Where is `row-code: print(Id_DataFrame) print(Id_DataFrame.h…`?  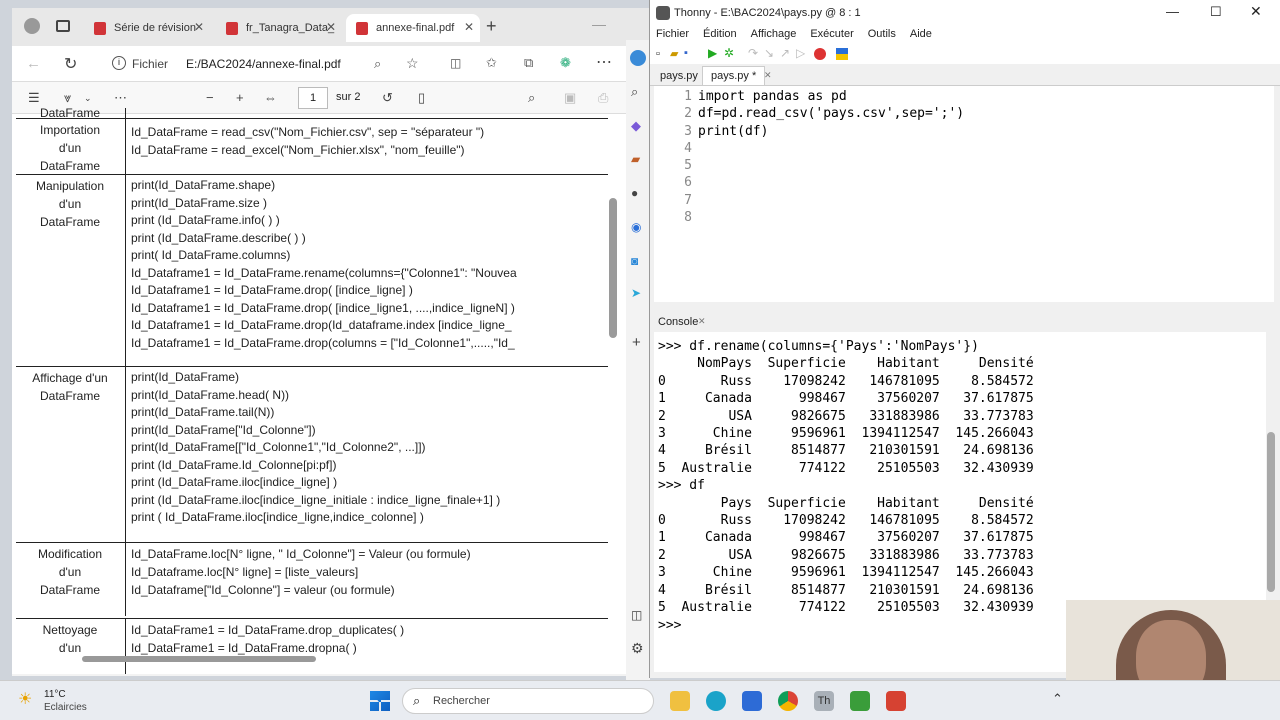 row-code: print(Id_DataFrame) print(Id_DataFrame.h… is located at coordinates (315, 448).